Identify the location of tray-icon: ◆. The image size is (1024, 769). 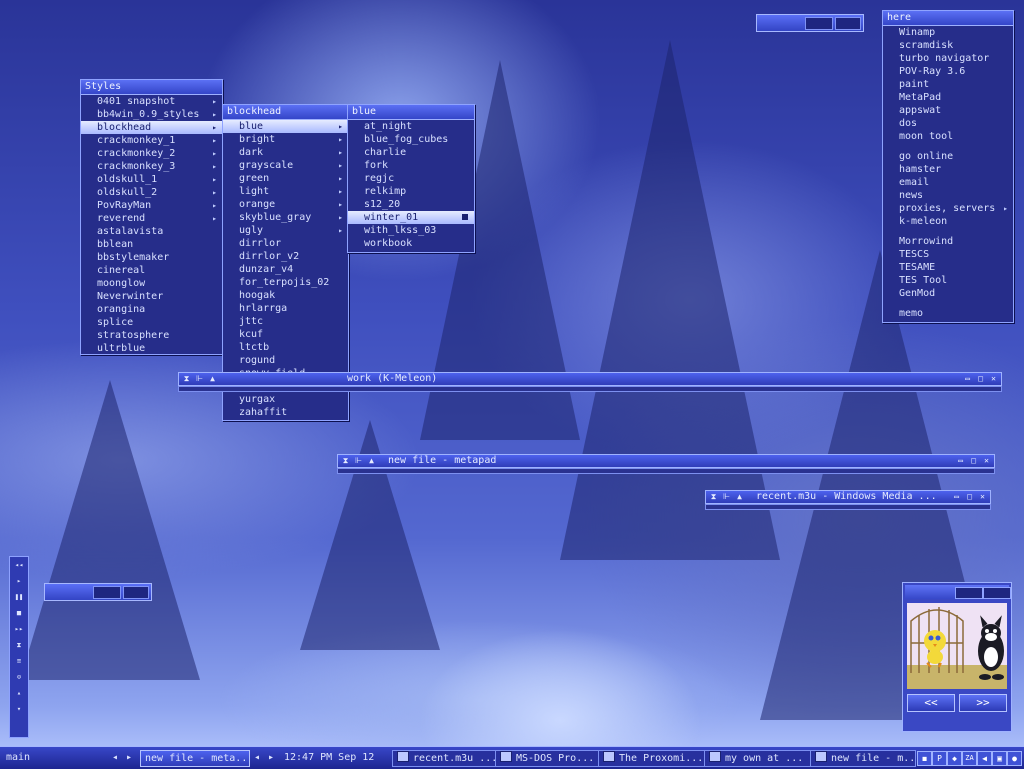
(954, 758).